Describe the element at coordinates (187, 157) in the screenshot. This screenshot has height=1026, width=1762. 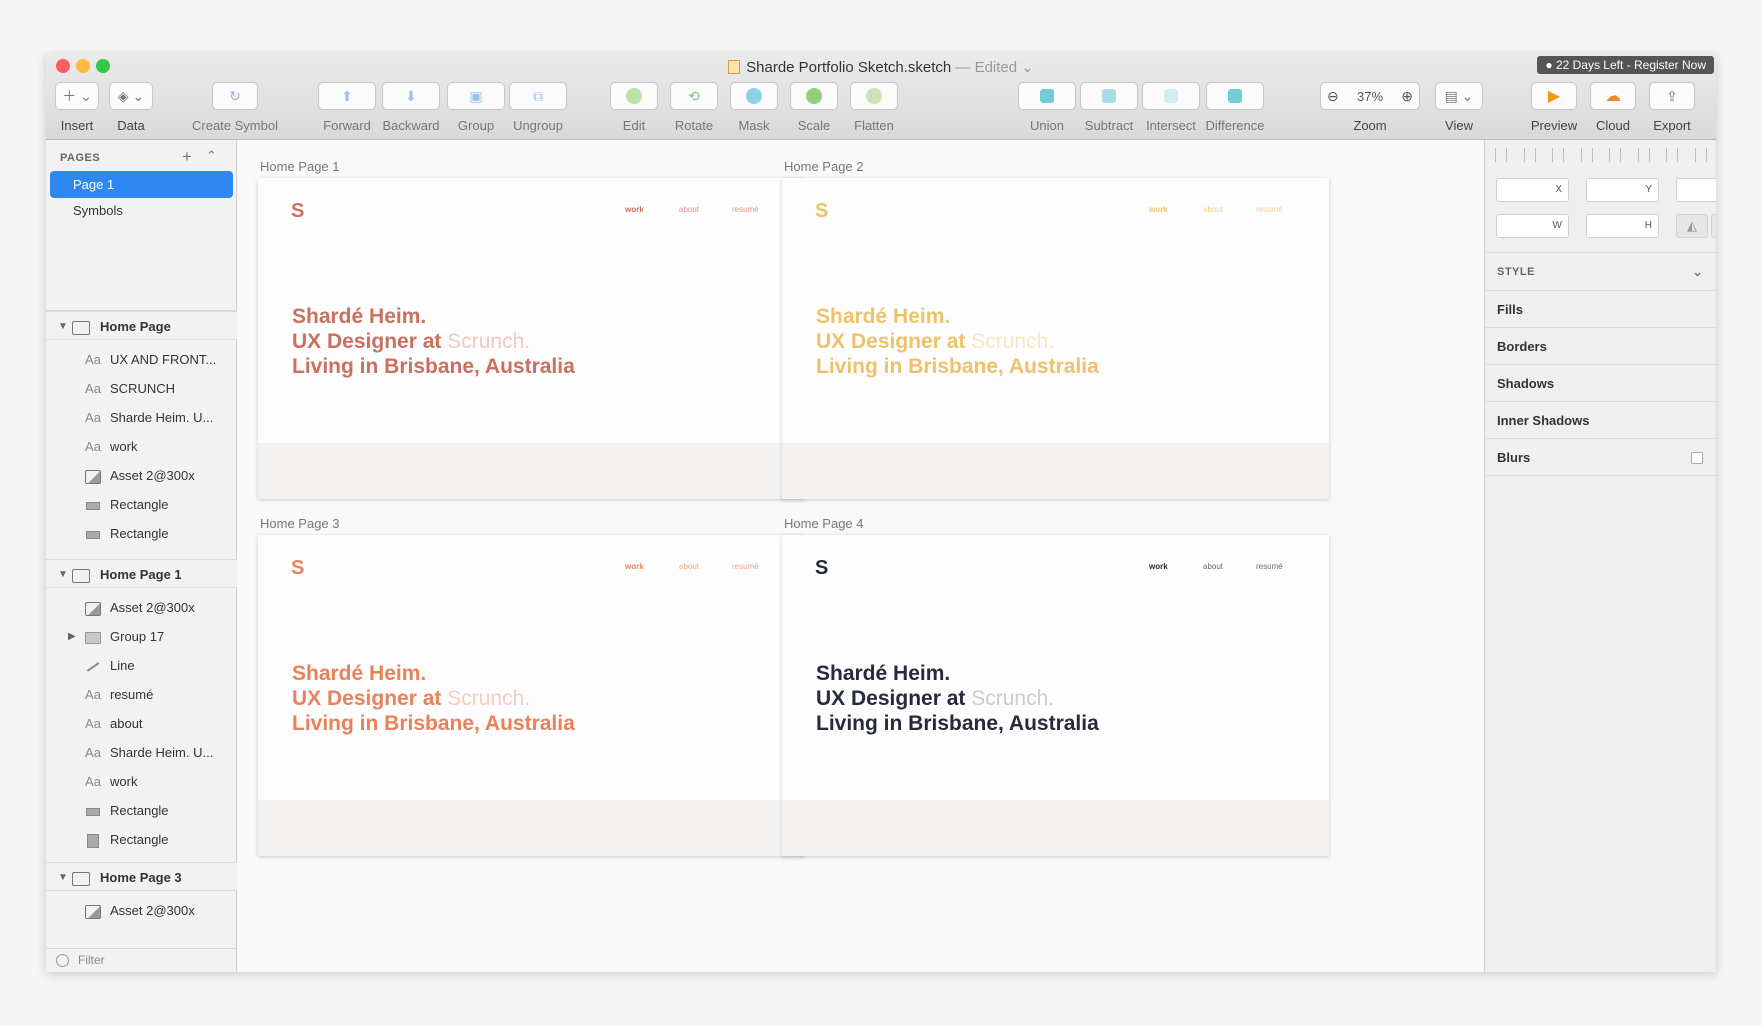
I see `add-page-icon: +` at that location.